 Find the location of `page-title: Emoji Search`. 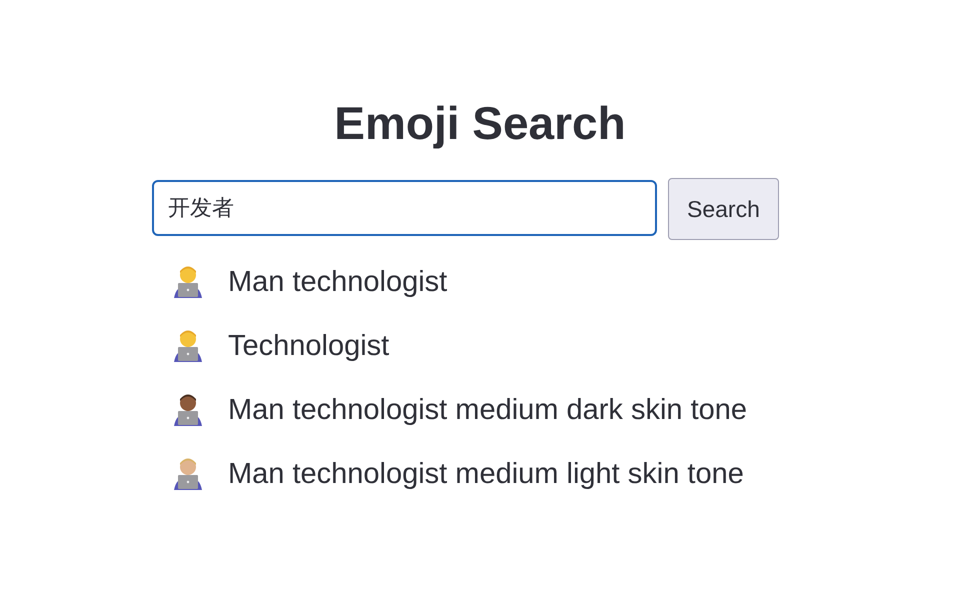

page-title: Emoji Search is located at coordinates (480, 123).